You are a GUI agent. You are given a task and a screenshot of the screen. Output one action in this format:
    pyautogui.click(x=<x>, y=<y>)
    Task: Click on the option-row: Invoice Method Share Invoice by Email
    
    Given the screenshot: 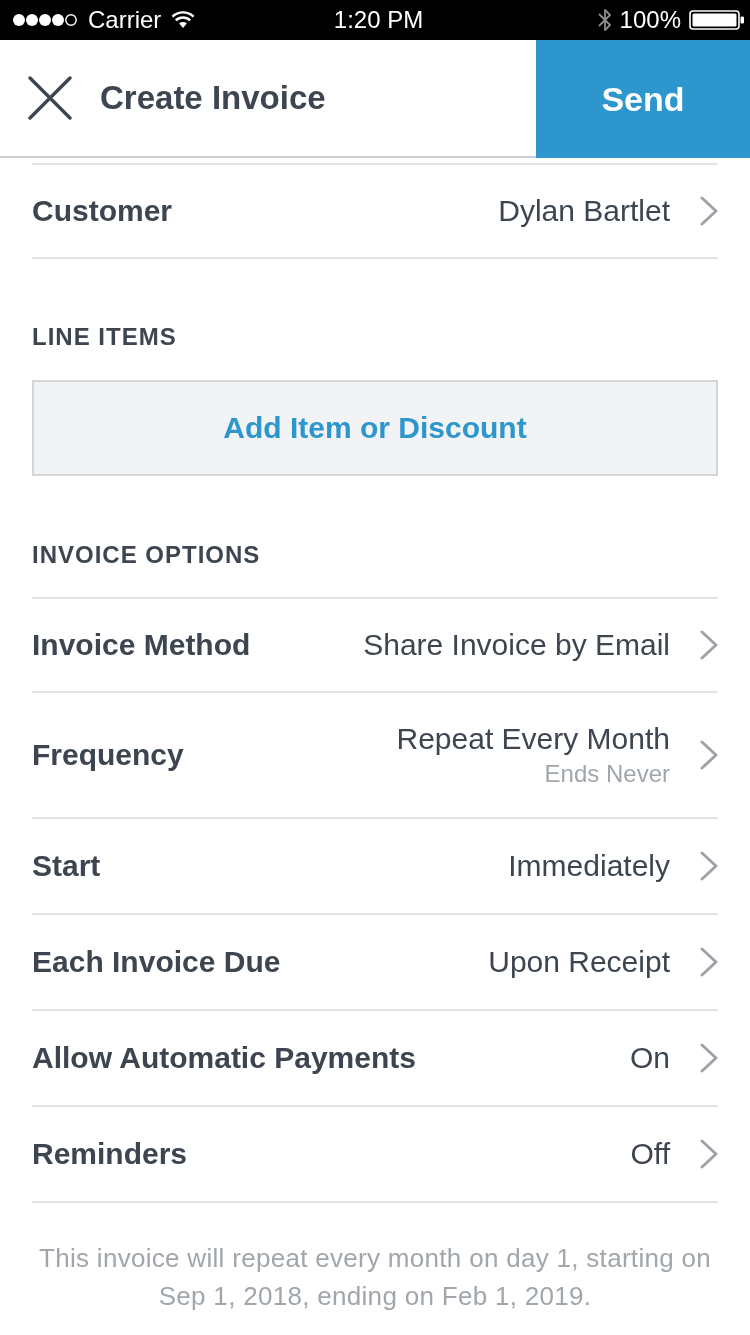 What is the action you would take?
    pyautogui.click(x=375, y=645)
    